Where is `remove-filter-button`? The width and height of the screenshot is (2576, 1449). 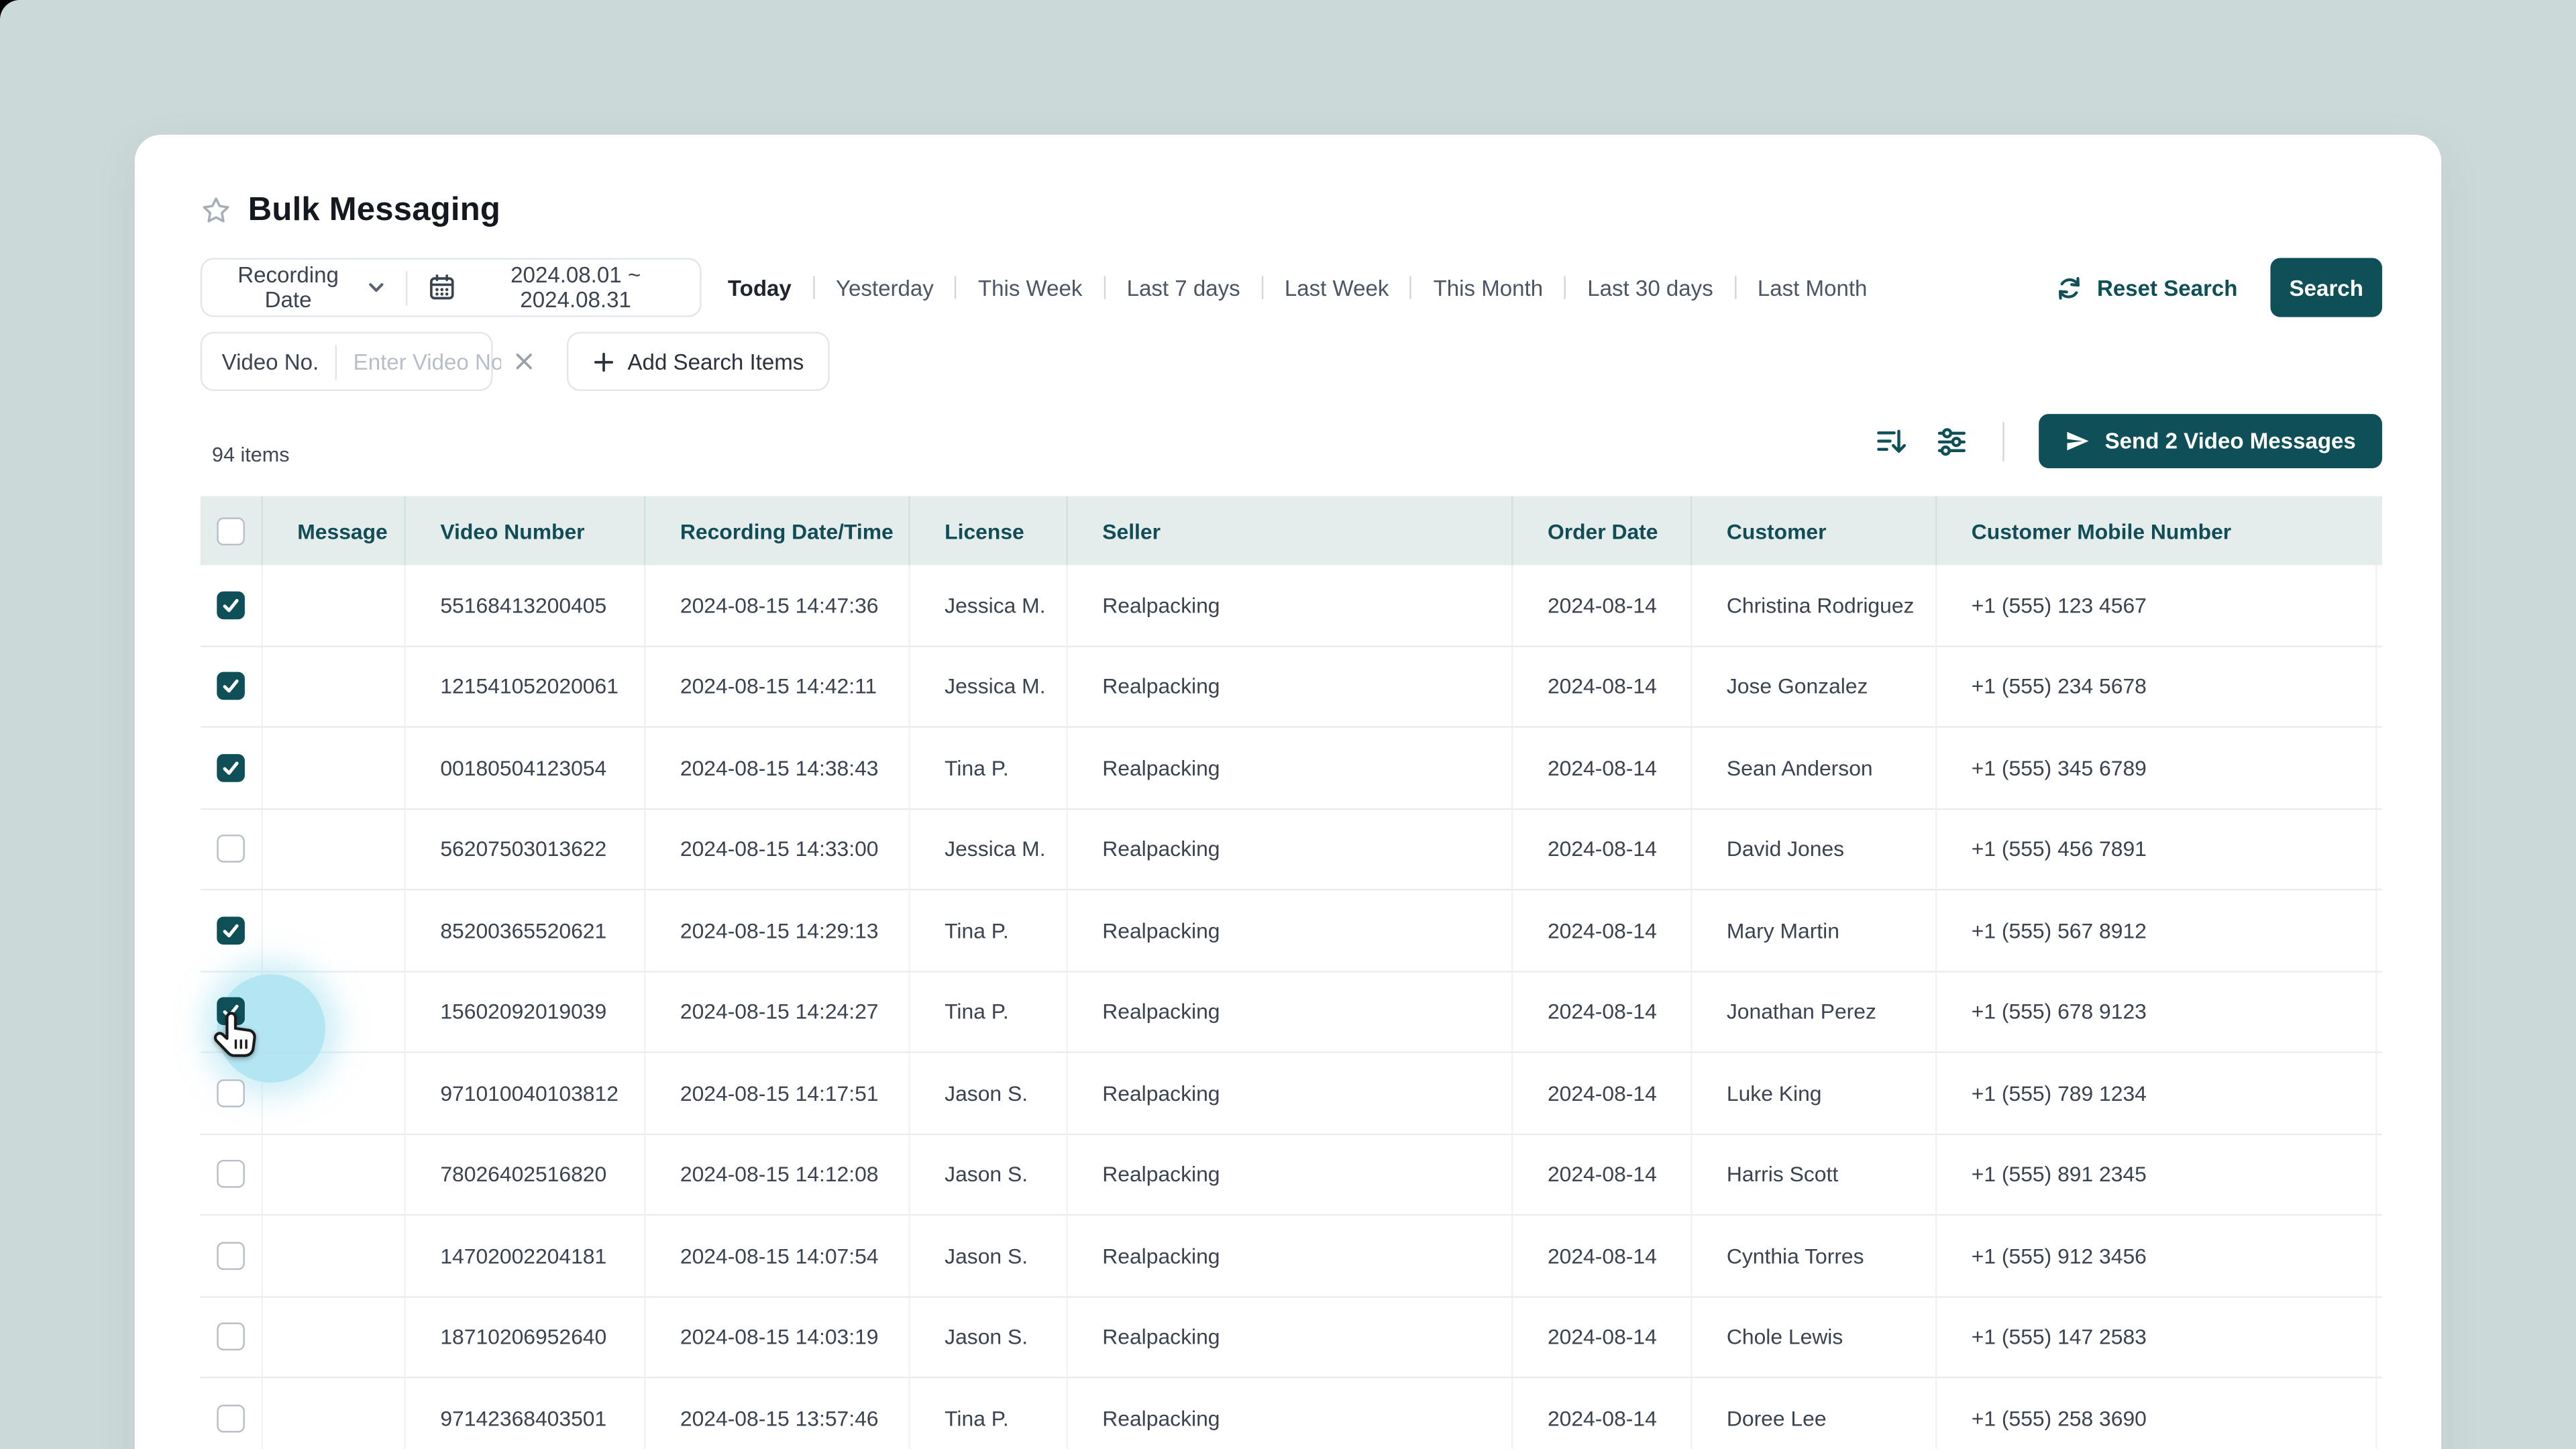
remove-filter-button is located at coordinates (524, 361).